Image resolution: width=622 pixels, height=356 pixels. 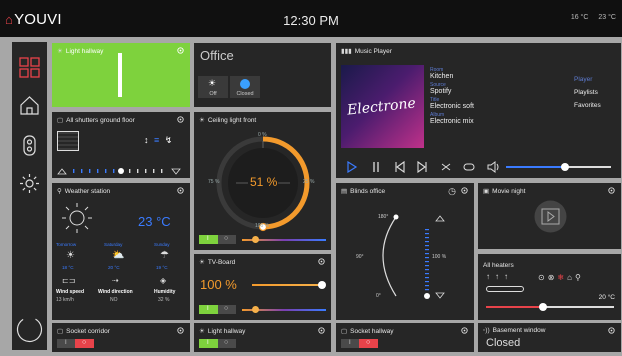 What do you see at coordinates (164, 255) in the screenshot?
I see `forecast-rain-icon: ☂` at bounding box center [164, 255].